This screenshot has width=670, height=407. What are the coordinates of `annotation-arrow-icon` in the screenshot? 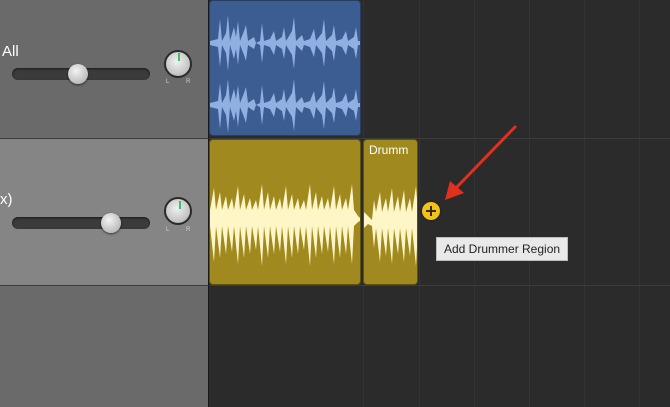 It's located at (481, 162).